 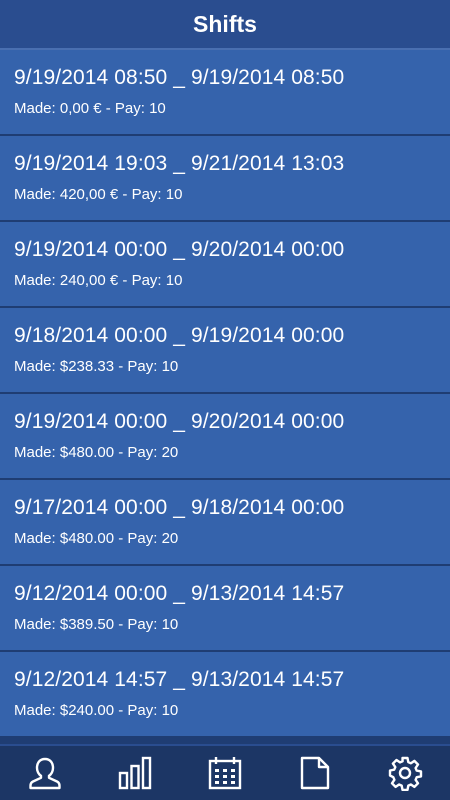 What do you see at coordinates (179, 163) in the screenshot?
I see `shift-range: 9/19/2014 19:03 _ 9/21/2014 13:03` at bounding box center [179, 163].